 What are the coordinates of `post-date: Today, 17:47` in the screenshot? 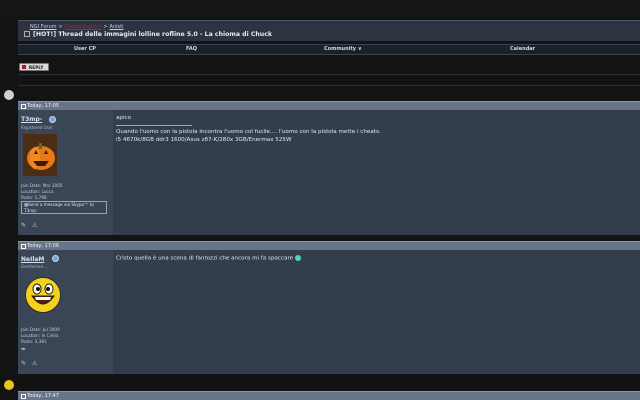 It's located at (43, 396).